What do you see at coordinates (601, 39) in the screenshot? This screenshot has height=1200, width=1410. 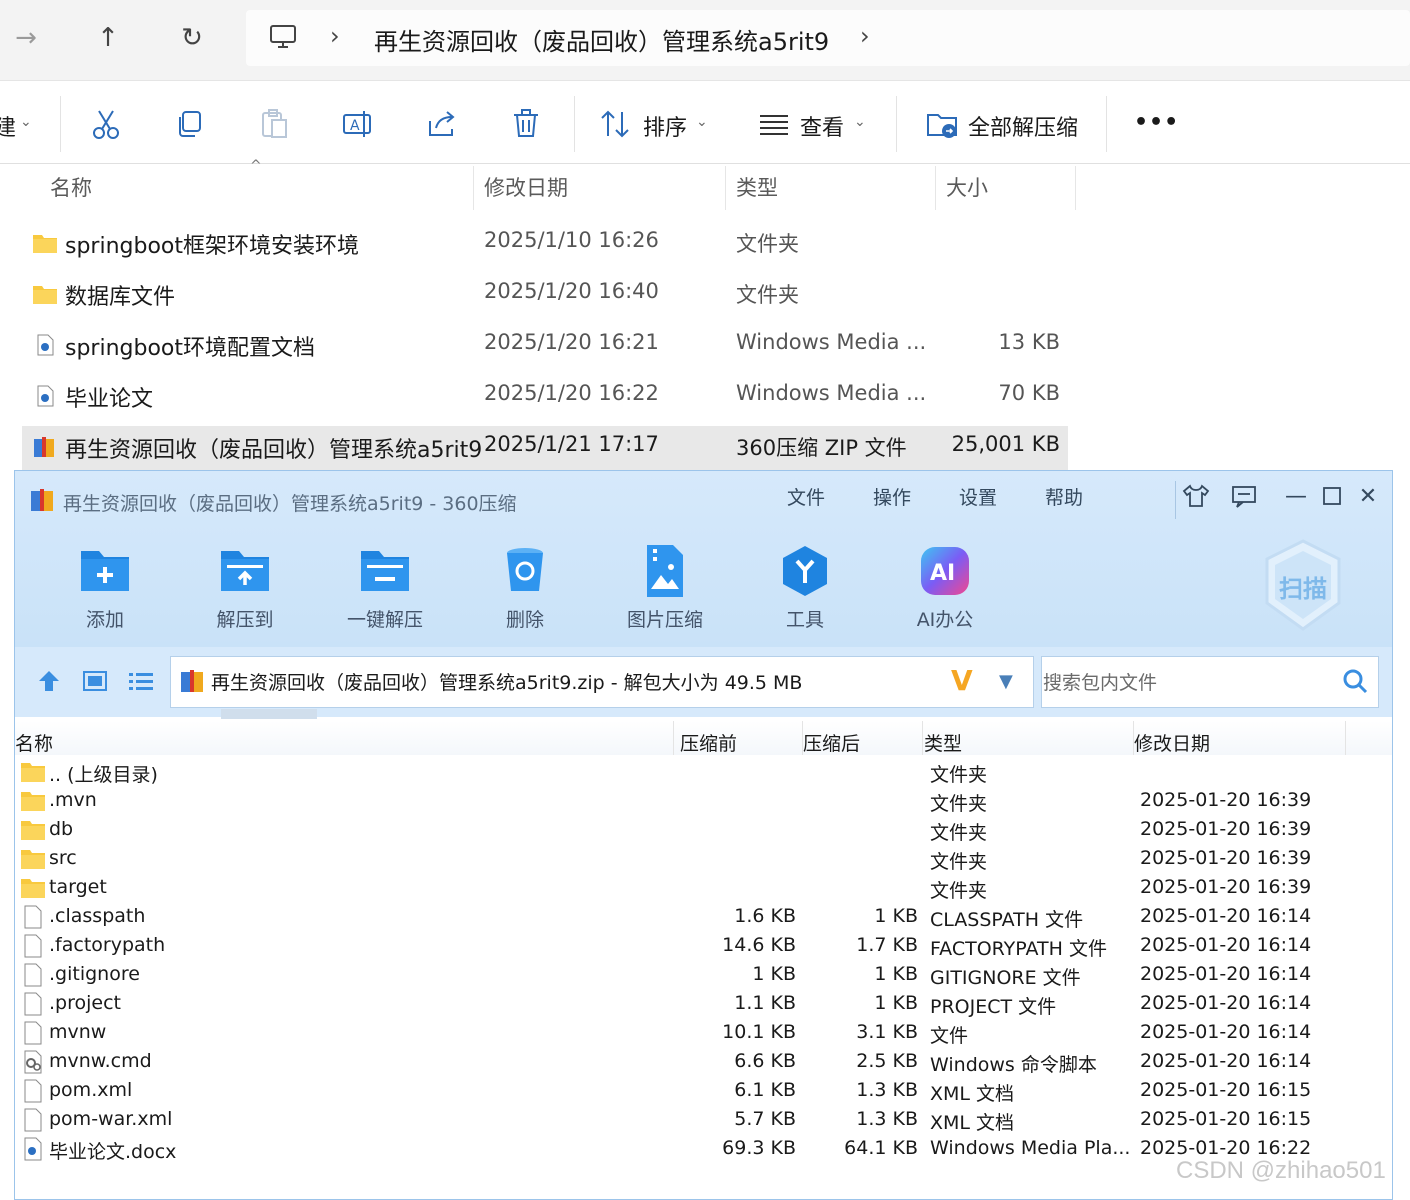 I see `breadcrumb-current-folder: 再生资源回收（废品回收）管理系统a5rit9` at bounding box center [601, 39].